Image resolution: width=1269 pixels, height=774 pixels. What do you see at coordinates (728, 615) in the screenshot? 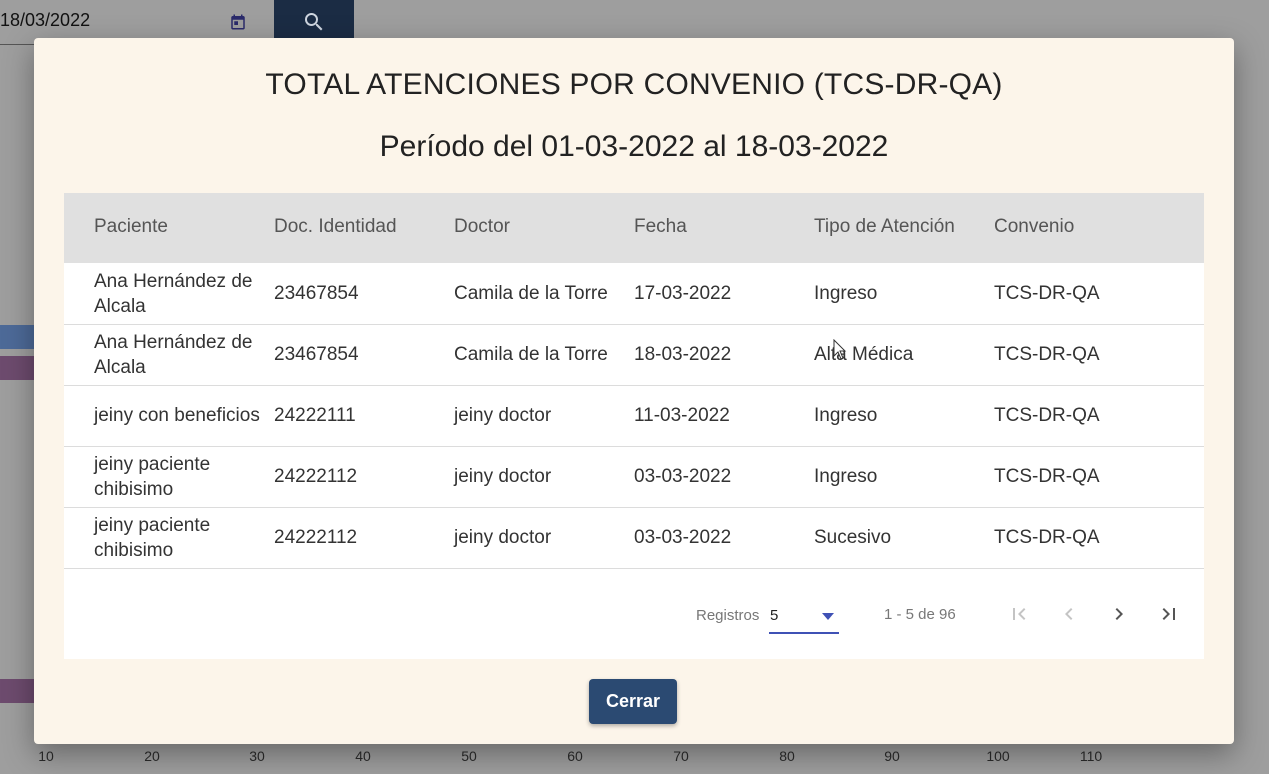
I see `page-size-label: Registros` at bounding box center [728, 615].